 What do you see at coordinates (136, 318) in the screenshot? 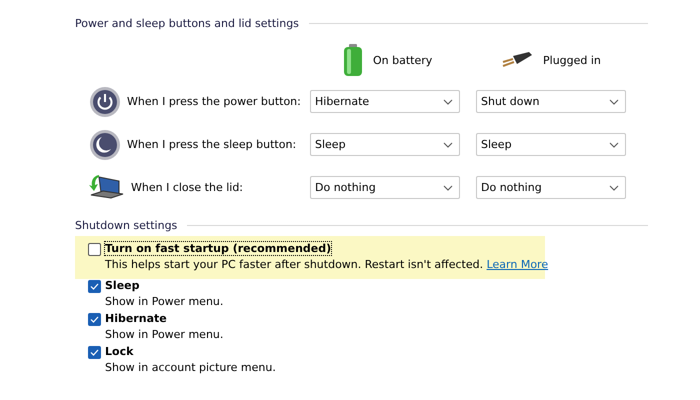
I see `option-title: Hibernate` at bounding box center [136, 318].